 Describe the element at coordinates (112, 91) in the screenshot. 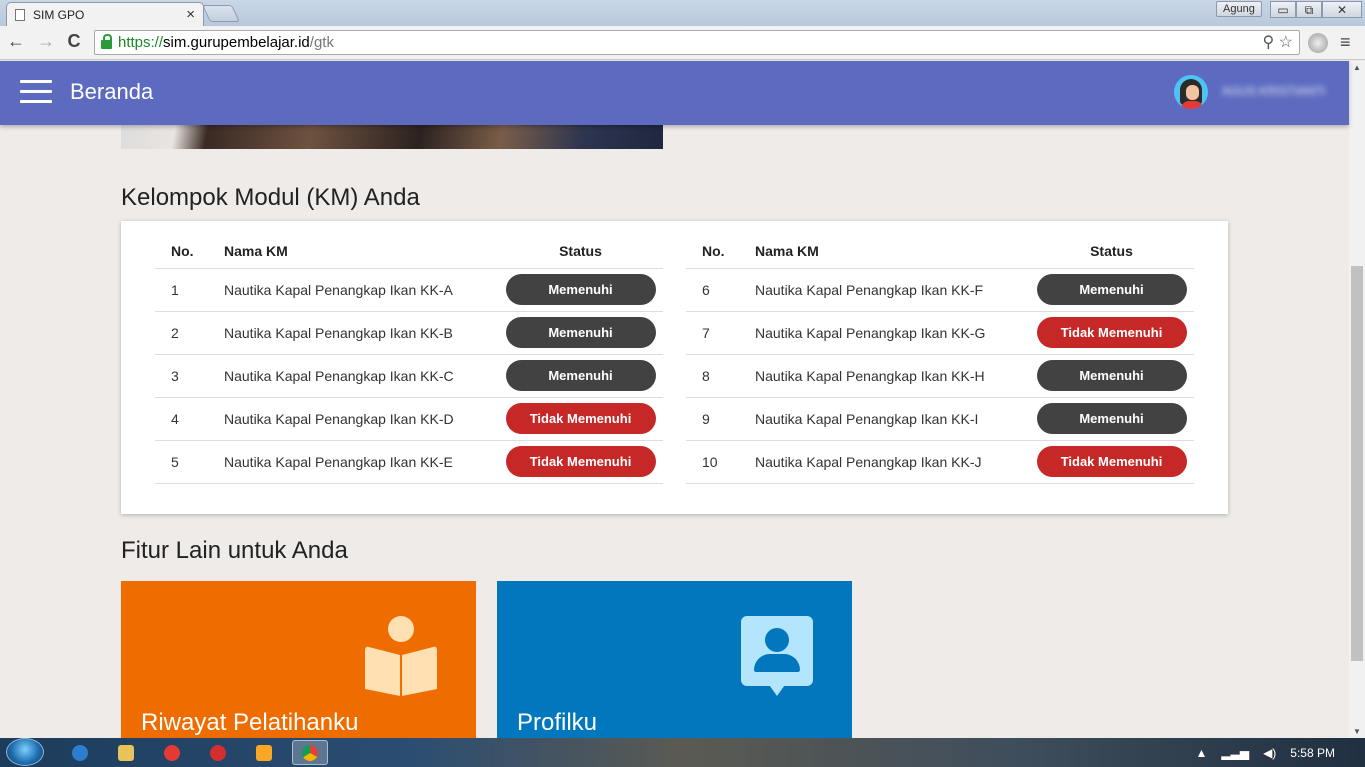

I see `page-title: Beranda` at that location.